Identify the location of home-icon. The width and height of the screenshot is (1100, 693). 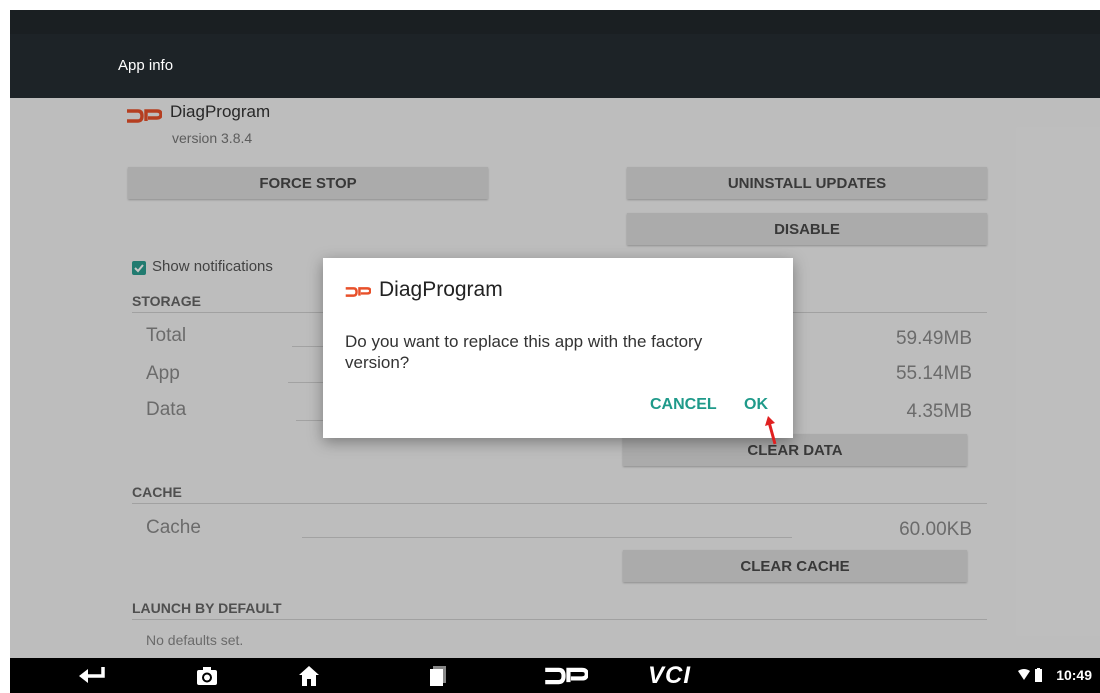
(309, 675).